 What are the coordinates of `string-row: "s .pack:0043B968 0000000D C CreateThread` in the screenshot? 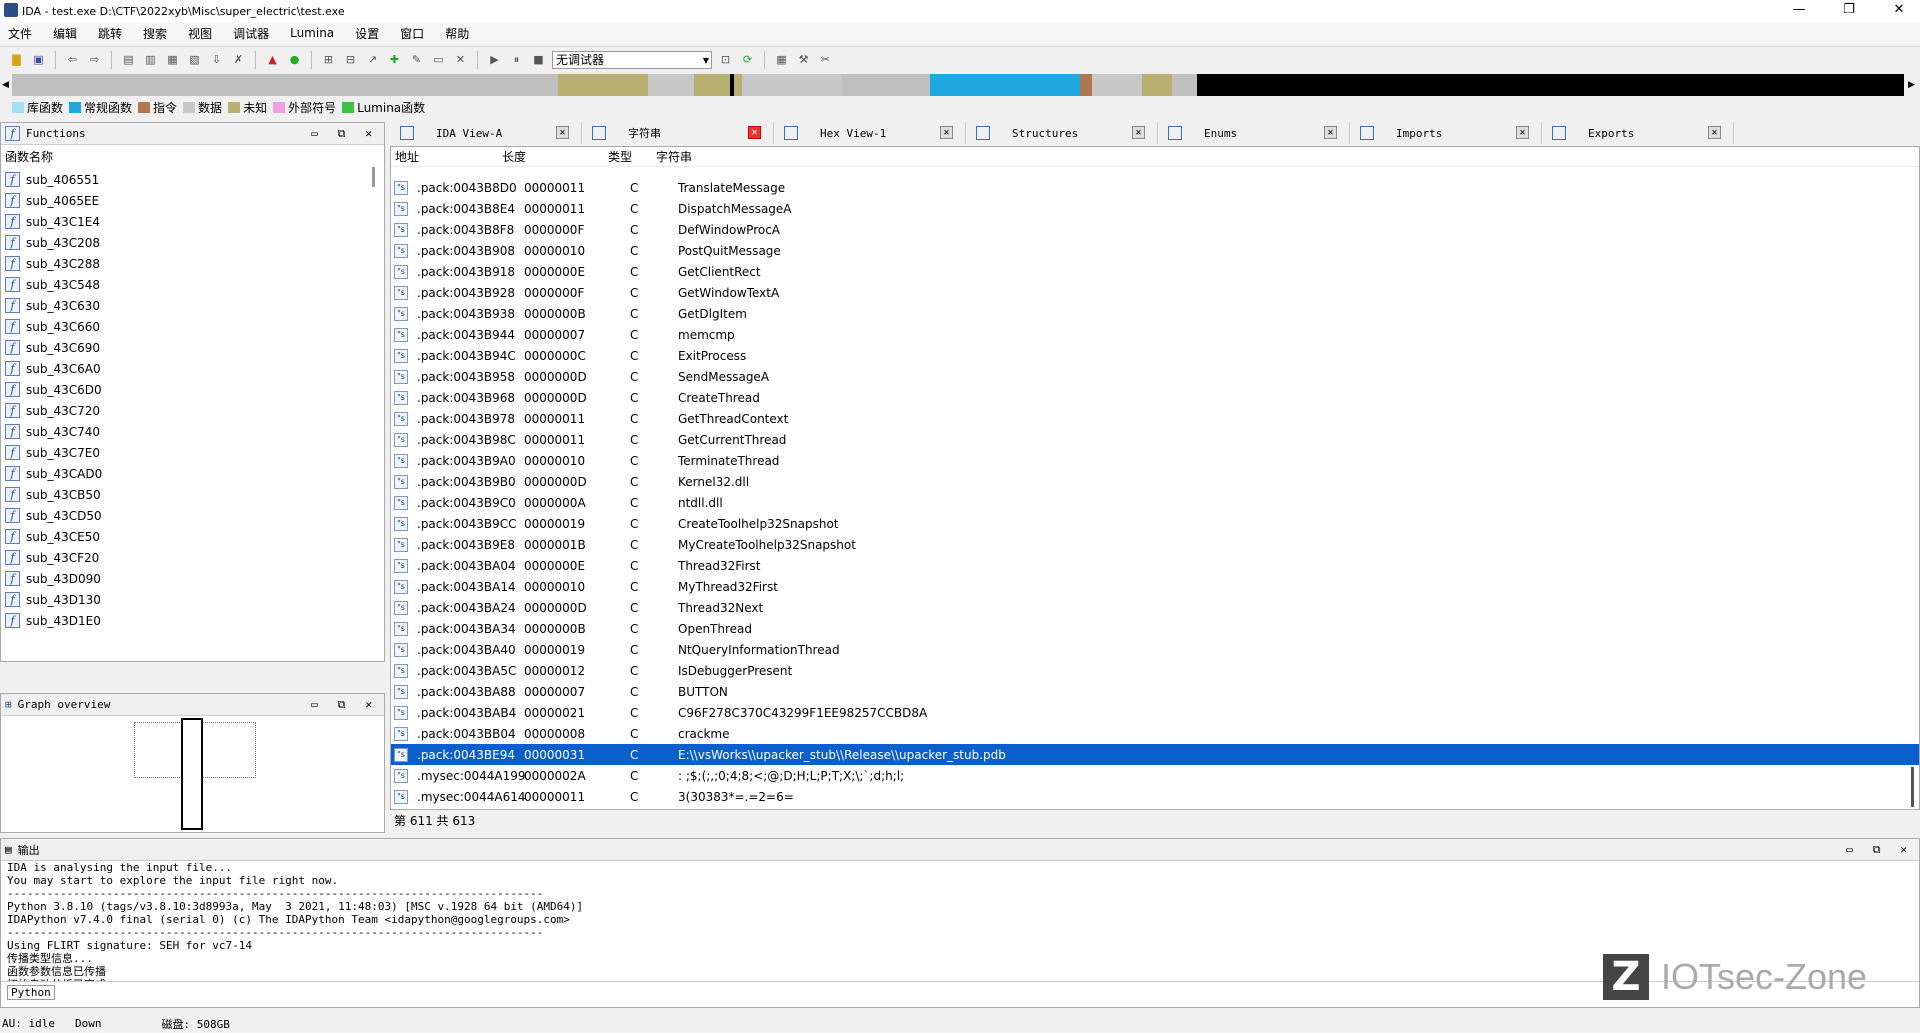 It's located at (1155, 397).